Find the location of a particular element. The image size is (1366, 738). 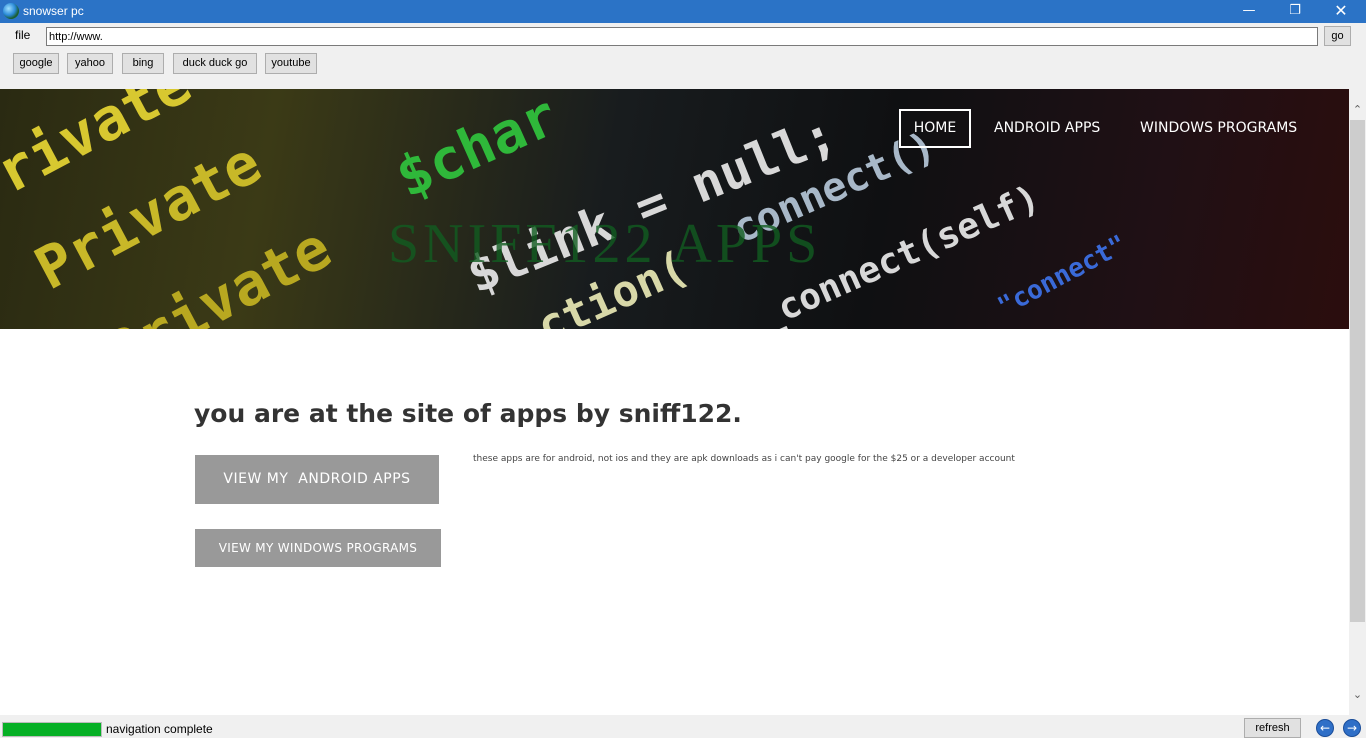

nav-home: HOME is located at coordinates (935, 128).